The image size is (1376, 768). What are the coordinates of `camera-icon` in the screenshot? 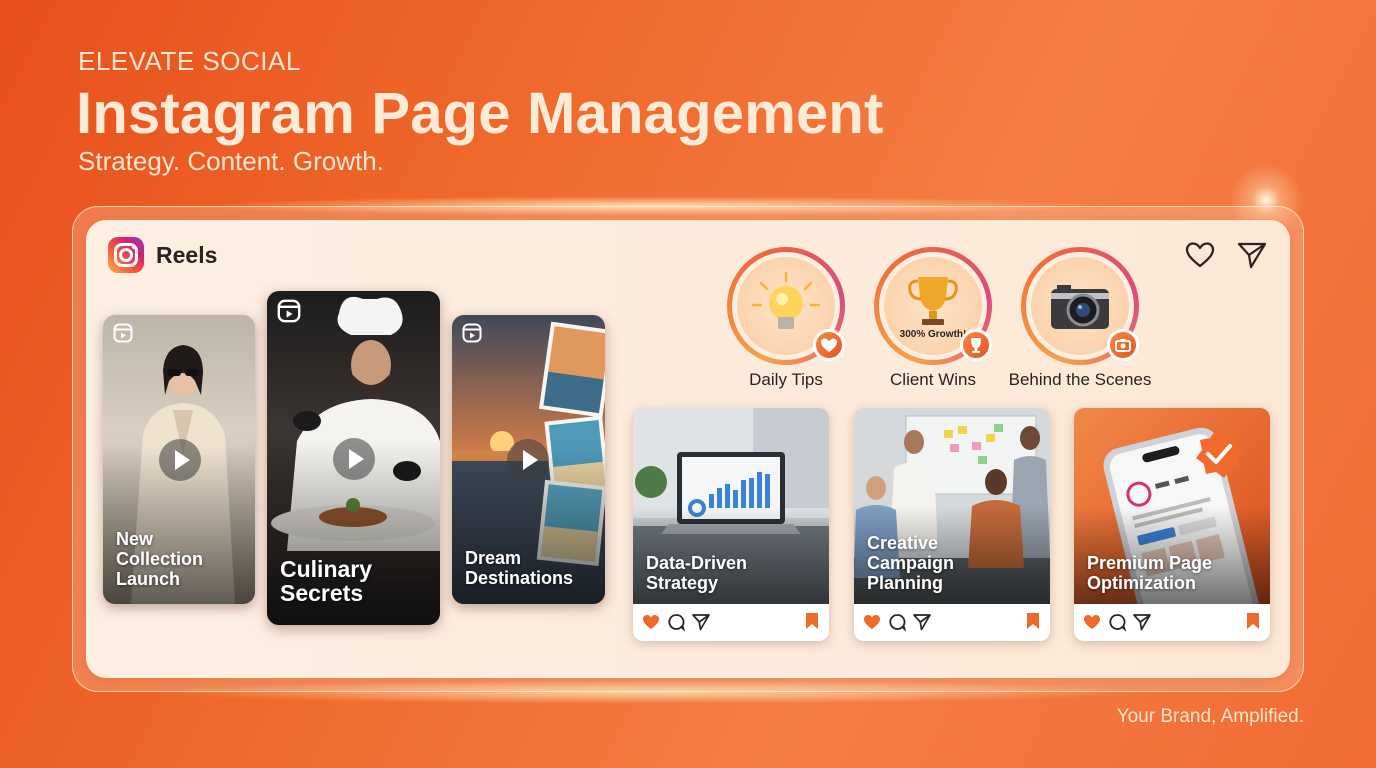 It's located at (1123, 345).